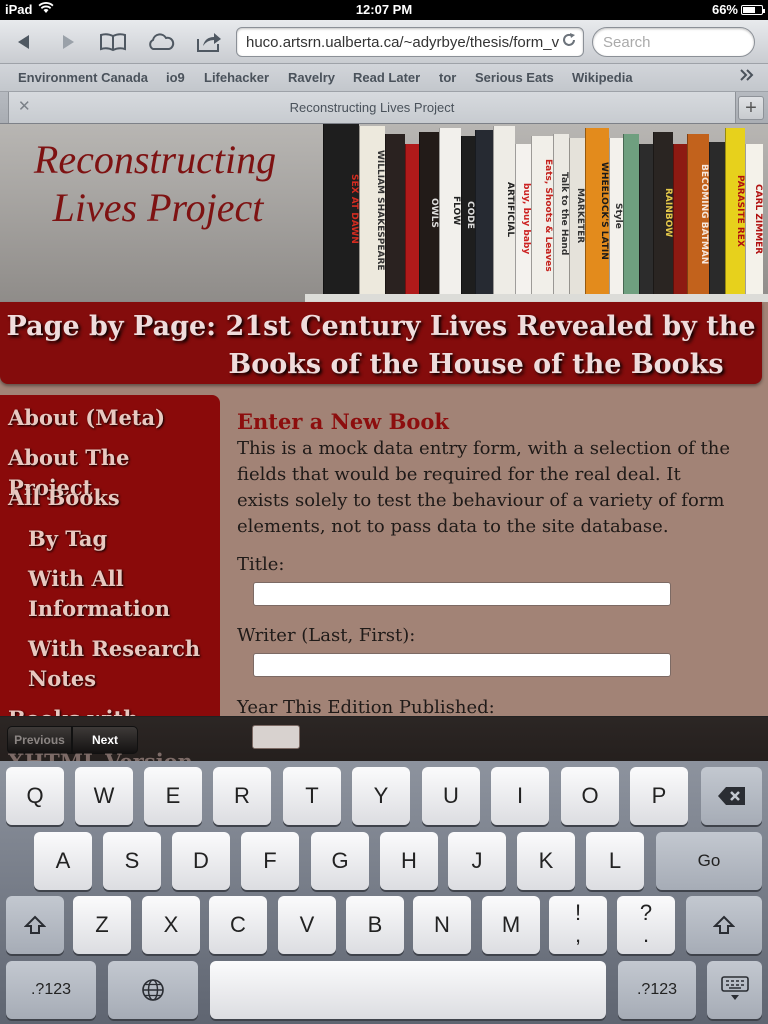 This screenshot has width=768, height=1024. I want to click on key-y: Y, so click(381, 796).